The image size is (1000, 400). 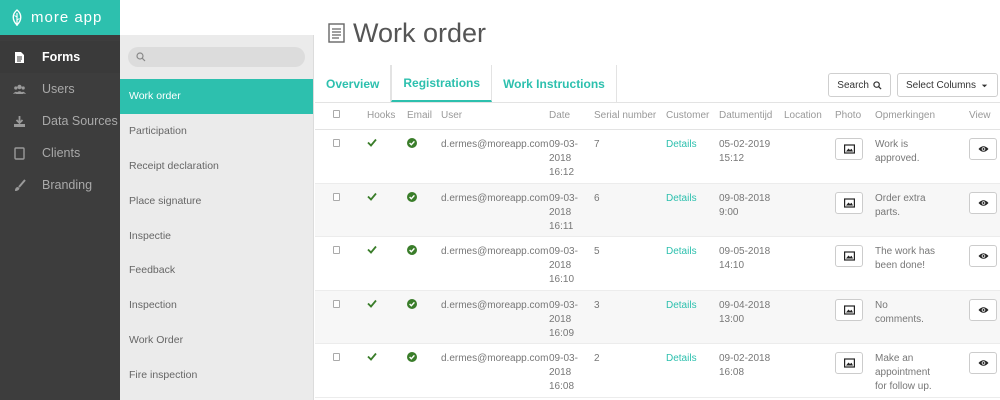 I want to click on form-item-work-order: Work order, so click(x=216, y=96).